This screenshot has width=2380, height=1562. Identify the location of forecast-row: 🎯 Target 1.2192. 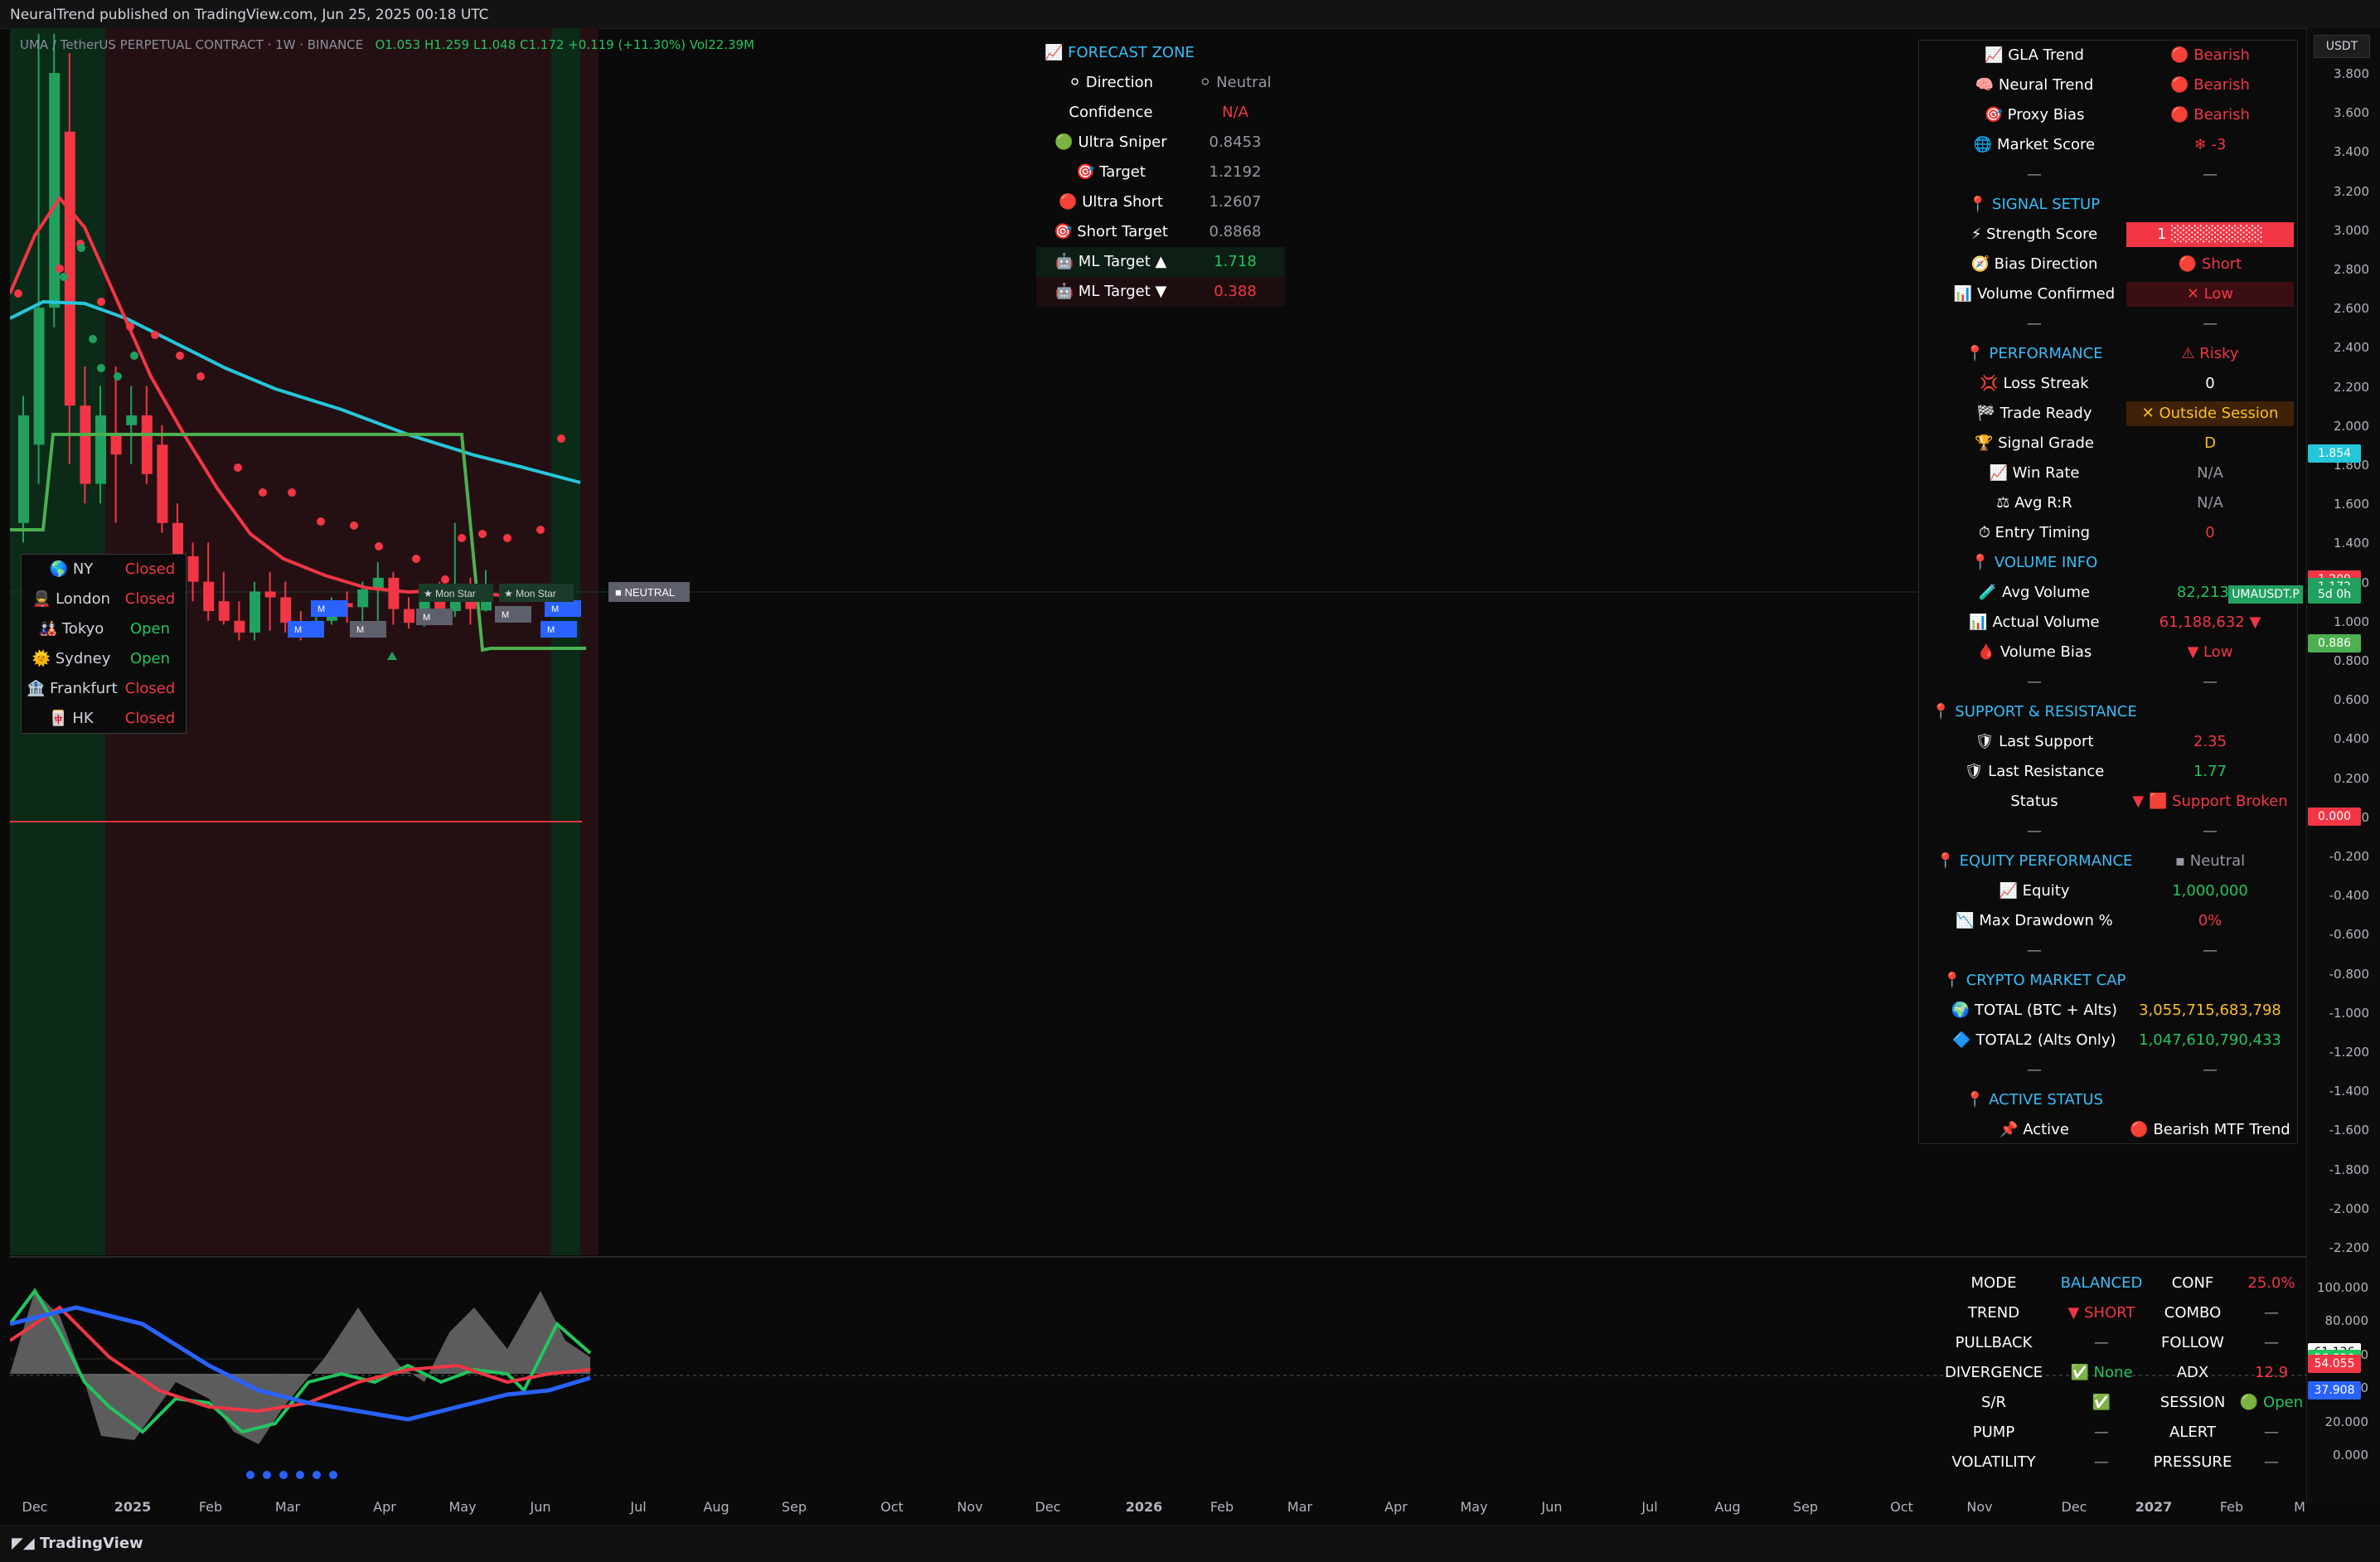
(1160, 173).